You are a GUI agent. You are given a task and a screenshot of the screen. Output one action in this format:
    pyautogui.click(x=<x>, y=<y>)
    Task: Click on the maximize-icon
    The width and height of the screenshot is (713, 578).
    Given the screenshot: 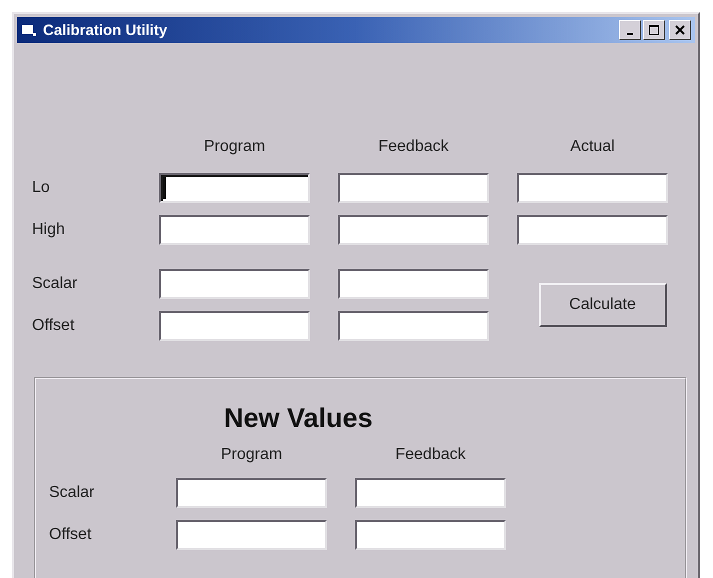 What is the action you would take?
    pyautogui.click(x=654, y=30)
    